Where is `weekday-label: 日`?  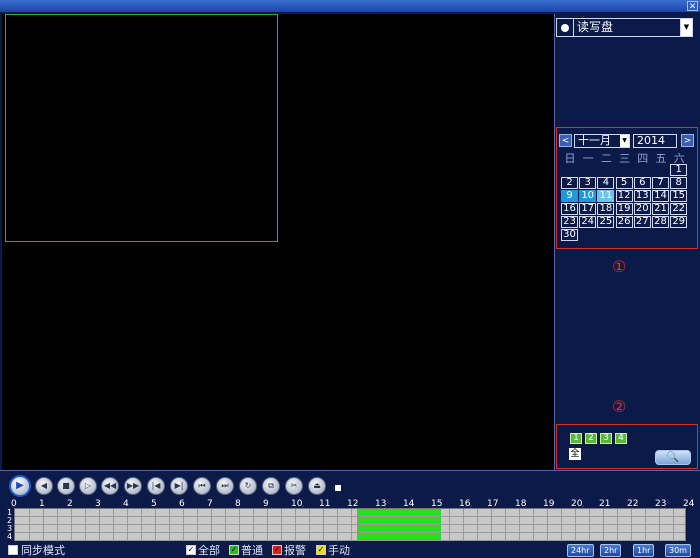 weekday-label: 日 is located at coordinates (570, 158).